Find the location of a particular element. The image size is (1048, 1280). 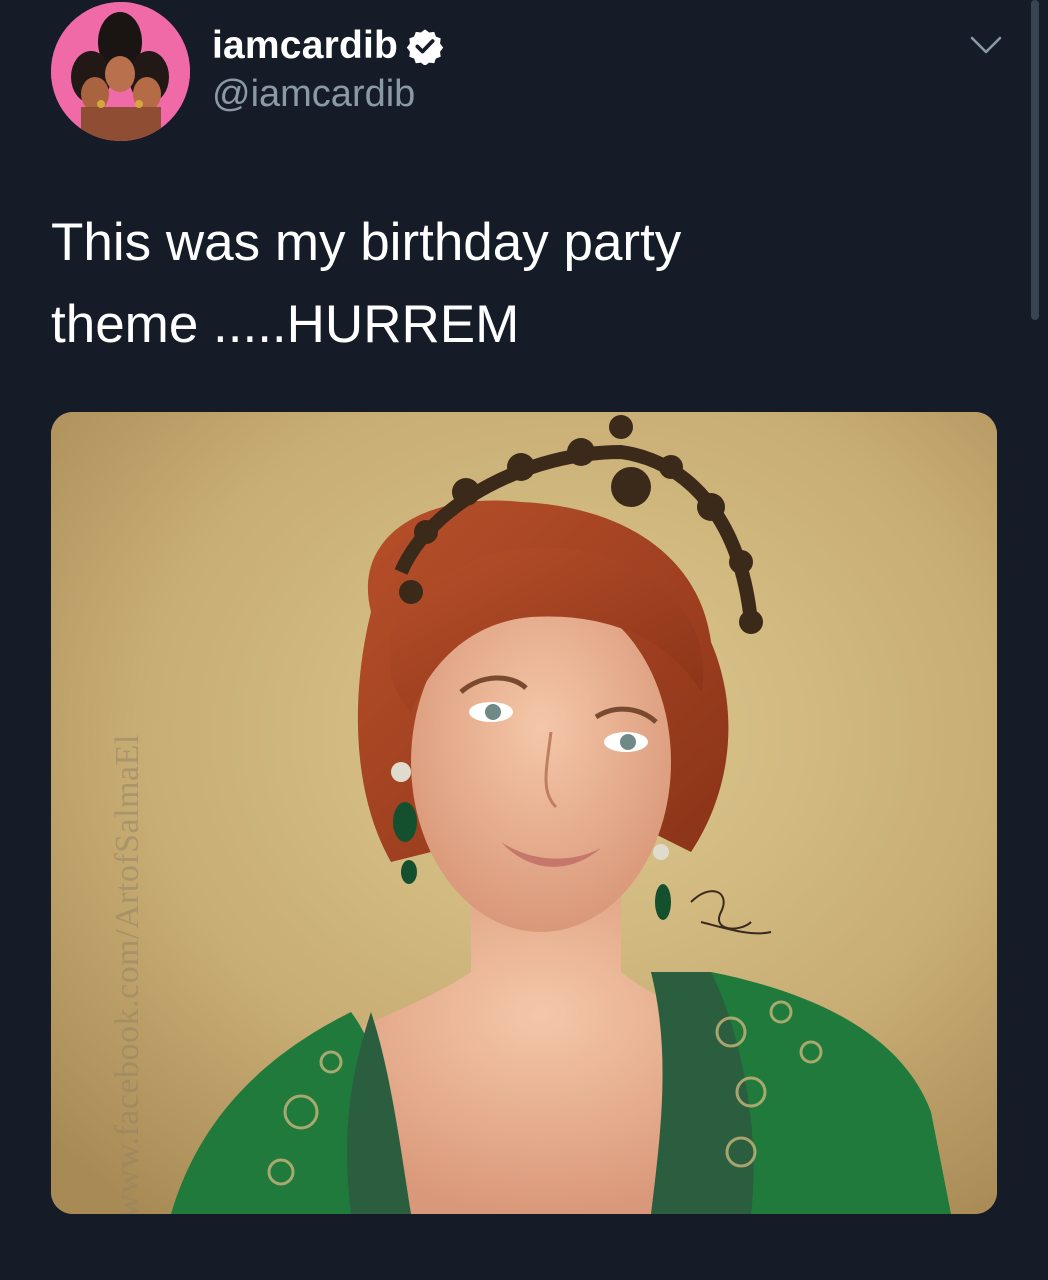

scrollbar is located at coordinates (1035, 160).